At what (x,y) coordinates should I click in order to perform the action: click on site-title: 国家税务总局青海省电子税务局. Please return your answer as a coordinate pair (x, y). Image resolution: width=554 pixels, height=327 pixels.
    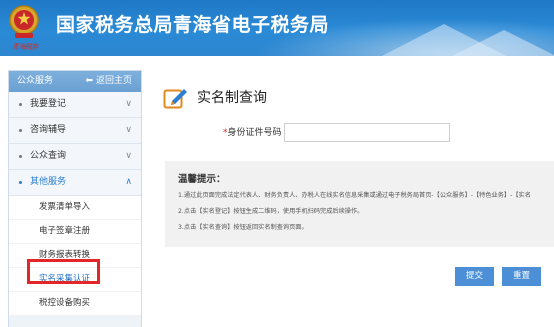
    Looking at the image, I should click on (193, 25).